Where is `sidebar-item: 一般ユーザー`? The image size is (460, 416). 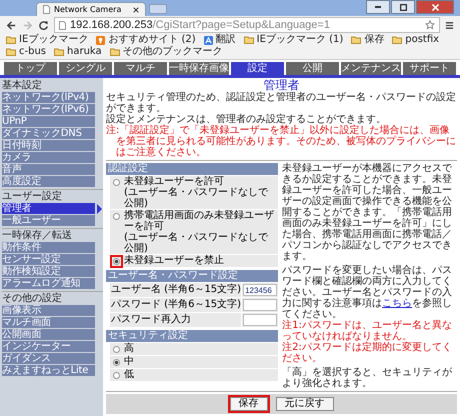 sidebar-item: 一般ユーザー is located at coordinates (48, 220).